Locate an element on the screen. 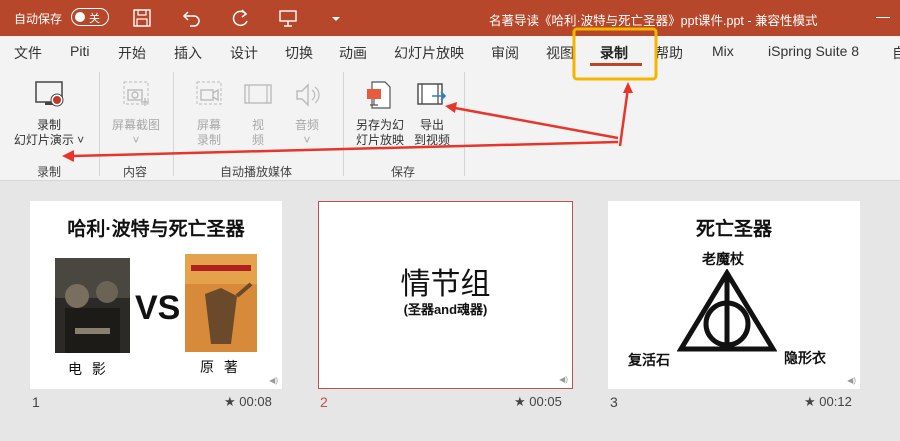  video-label-1: 视 is located at coordinates (257, 125).